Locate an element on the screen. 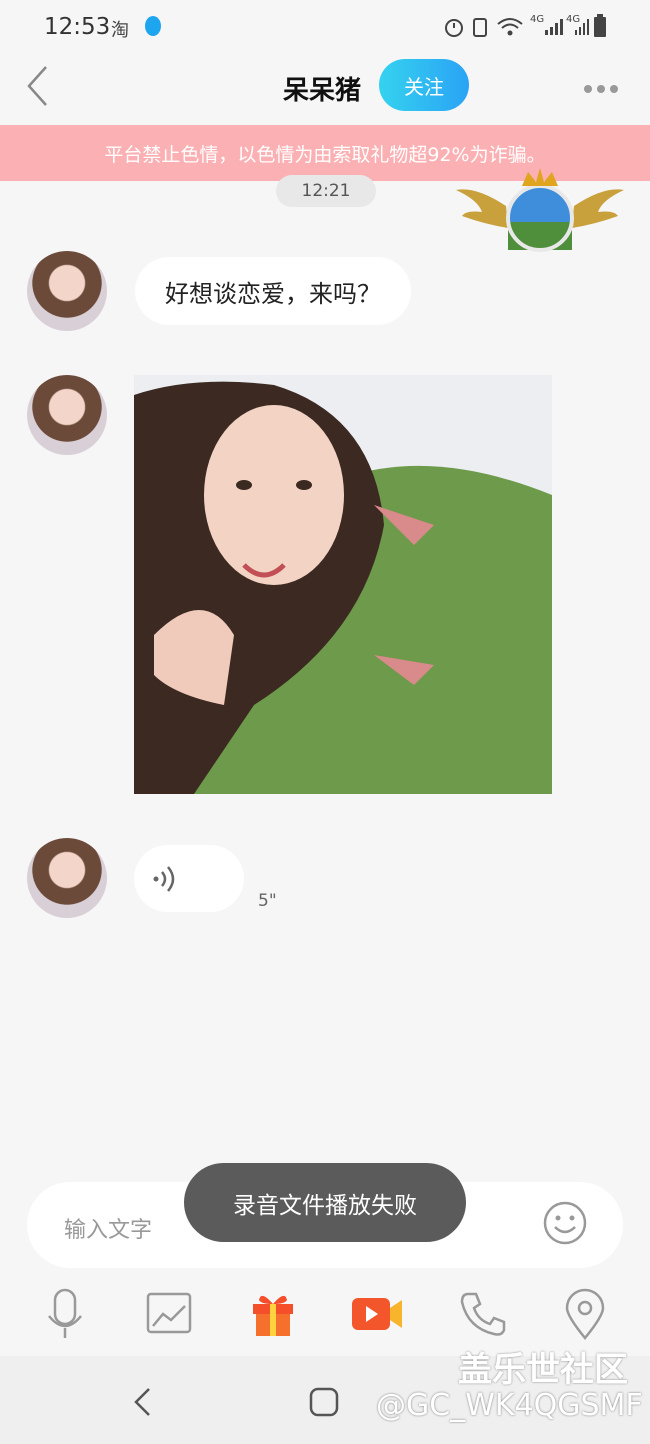 This screenshot has height=1444, width=650. taobao-icon: 淘 is located at coordinates (120, 30).